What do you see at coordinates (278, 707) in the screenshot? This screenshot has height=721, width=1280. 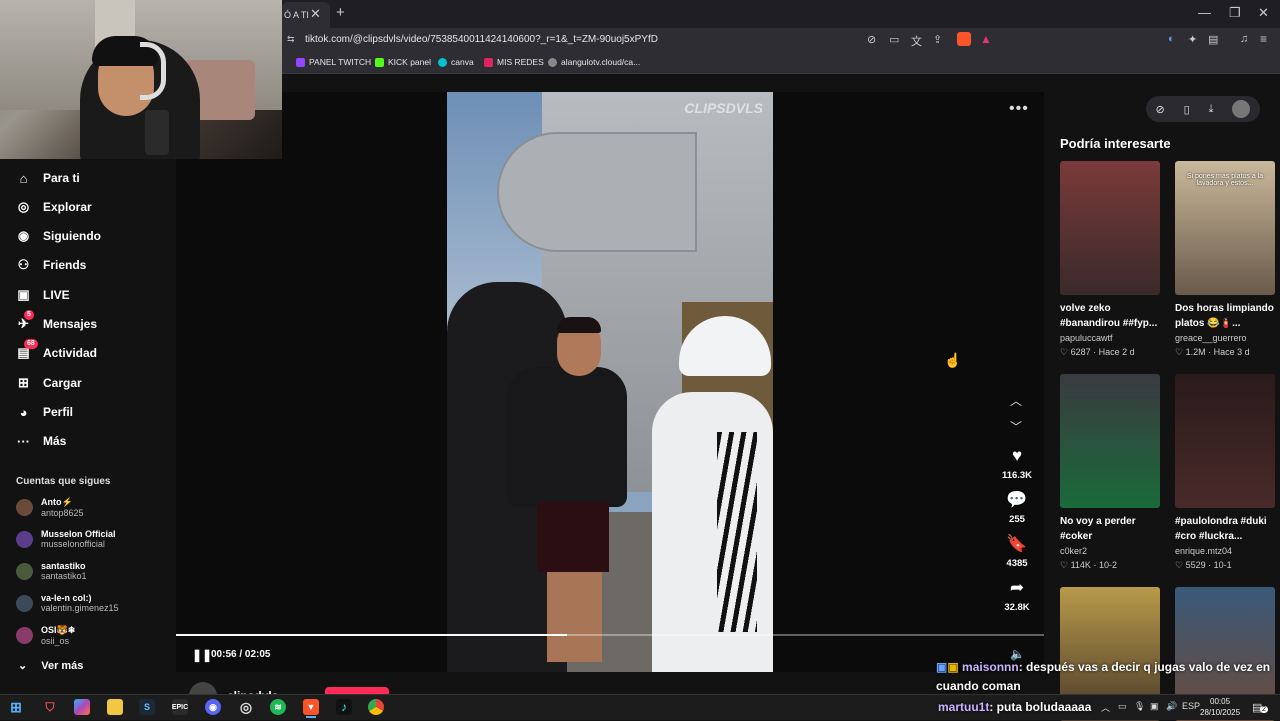 I see `spotify-icon: ≋` at bounding box center [278, 707].